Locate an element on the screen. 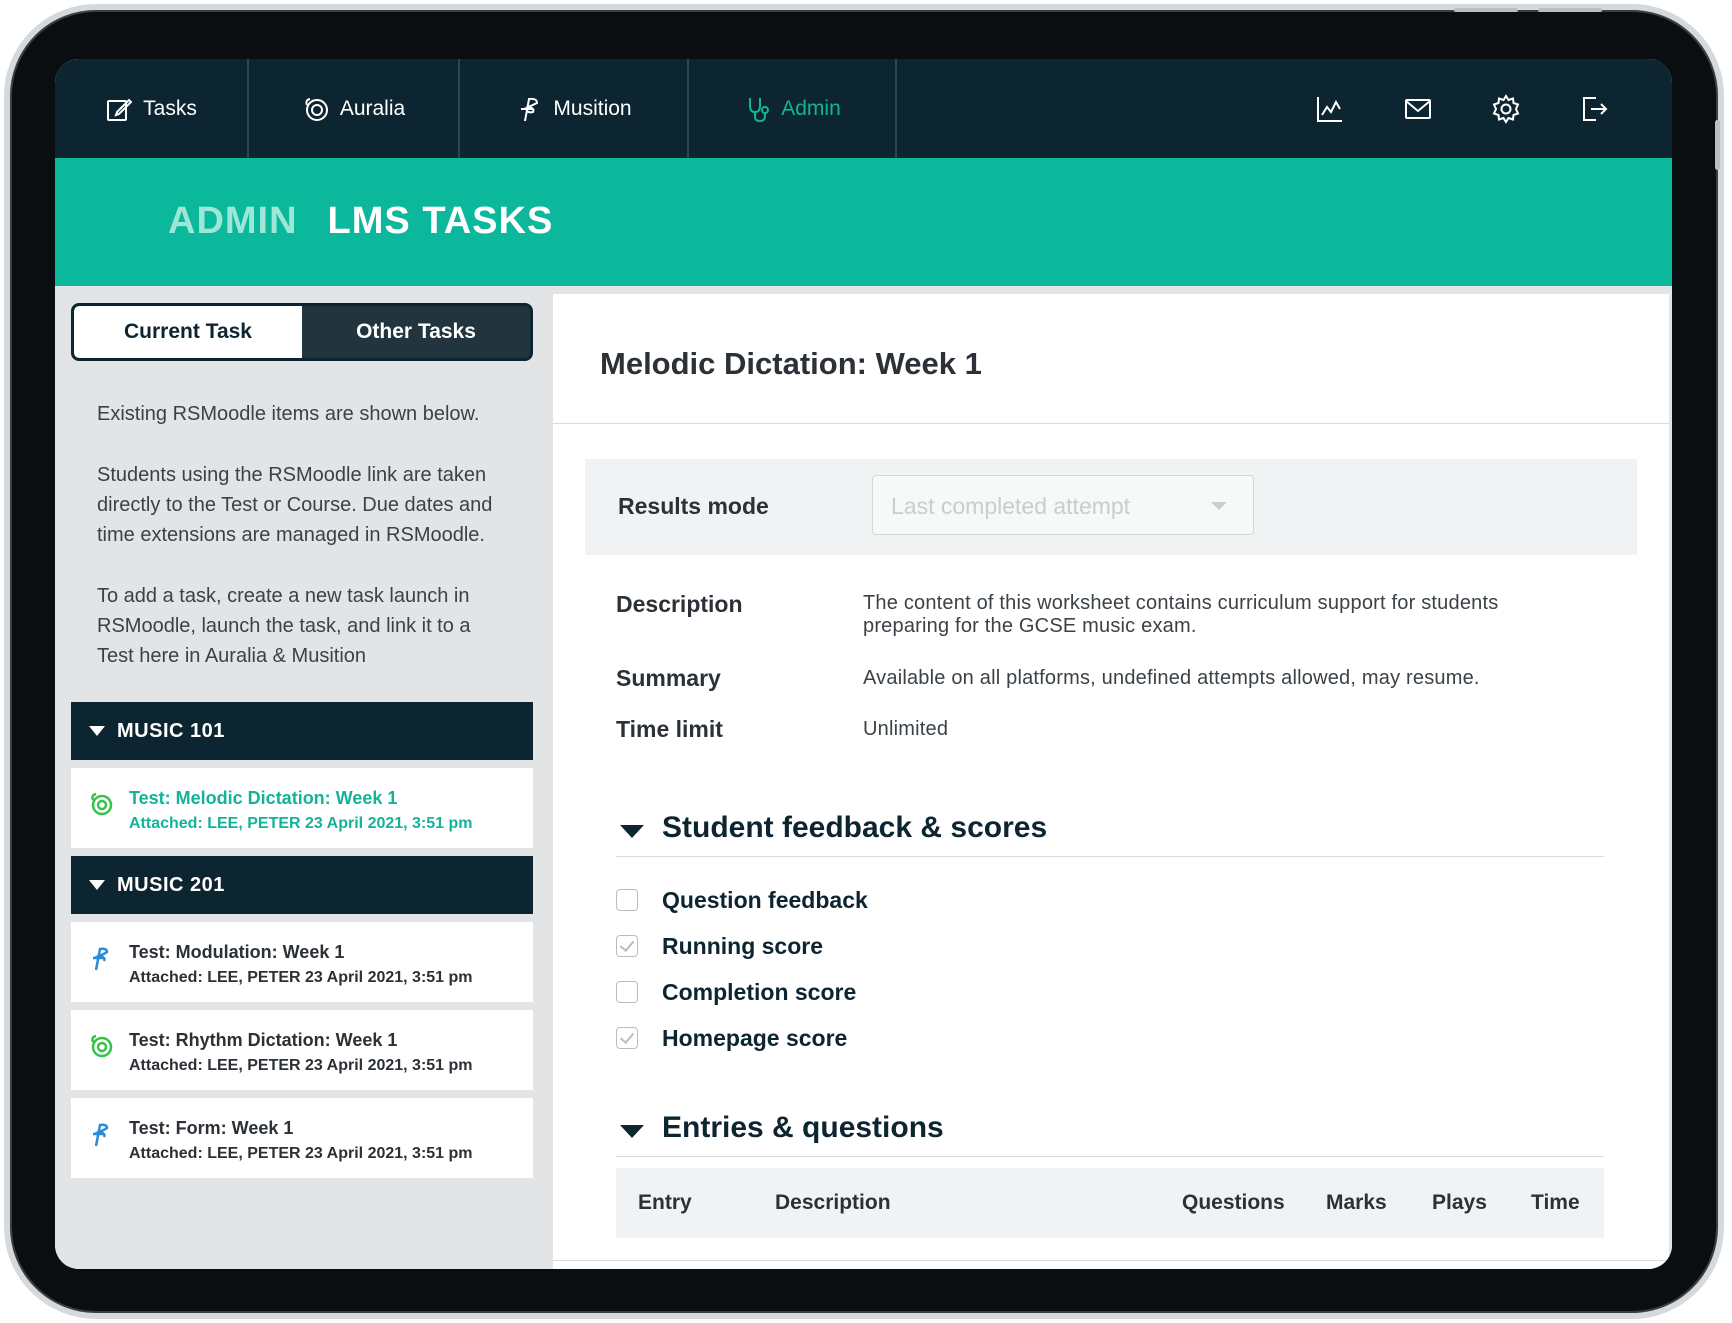  nav-tab-label: Auralia is located at coordinates (372, 108).